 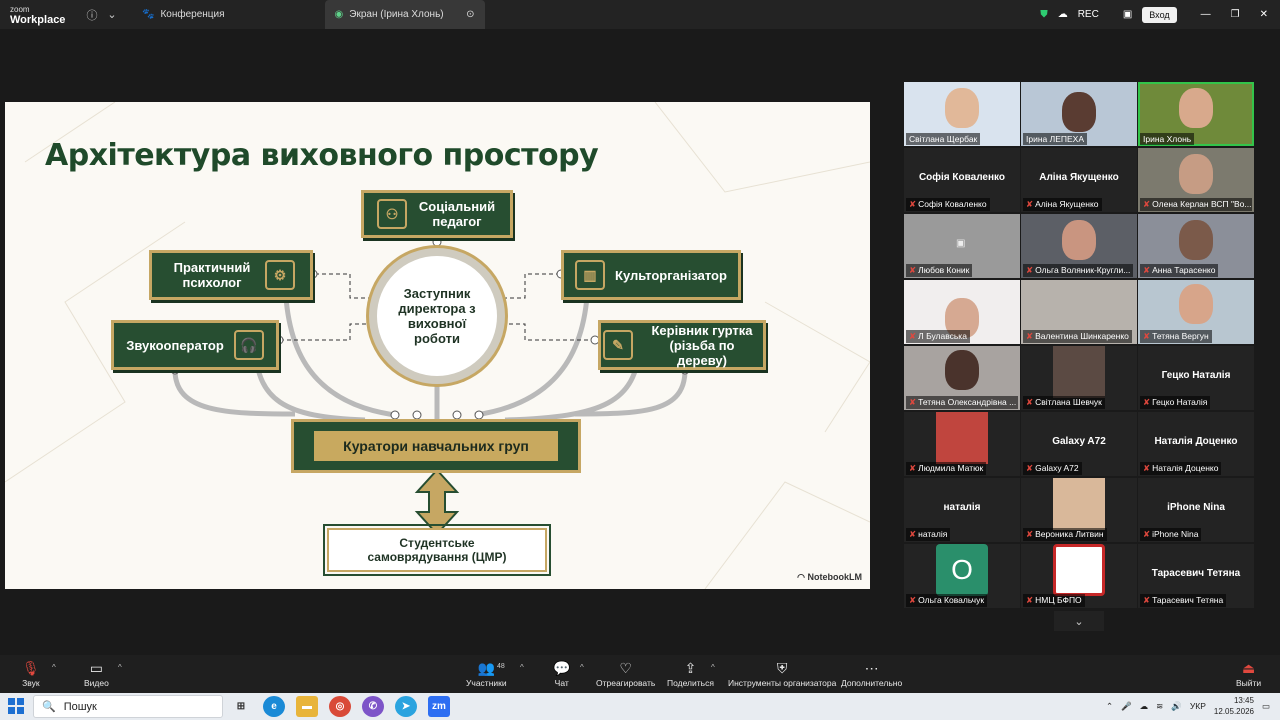 What do you see at coordinates (1044, 14) in the screenshot?
I see `security-shield-icon: ⛊` at bounding box center [1044, 14].